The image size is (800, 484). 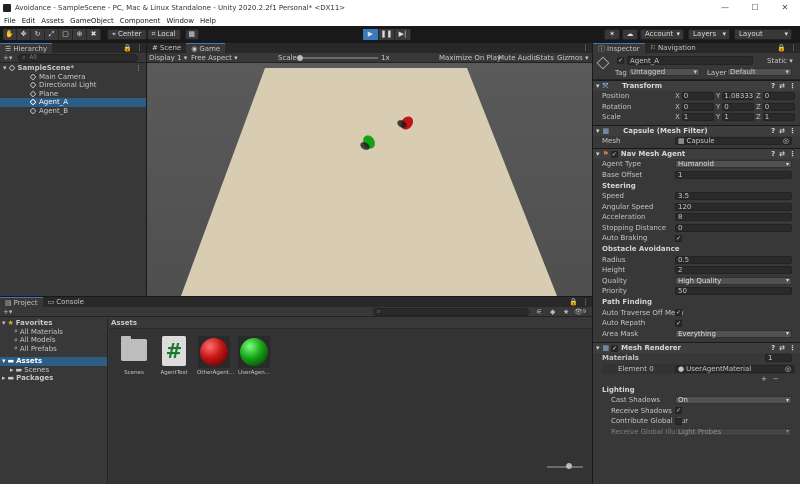 What do you see at coordinates (21, 302) in the screenshot?
I see `tab-project: ▤ Project` at bounding box center [21, 302].